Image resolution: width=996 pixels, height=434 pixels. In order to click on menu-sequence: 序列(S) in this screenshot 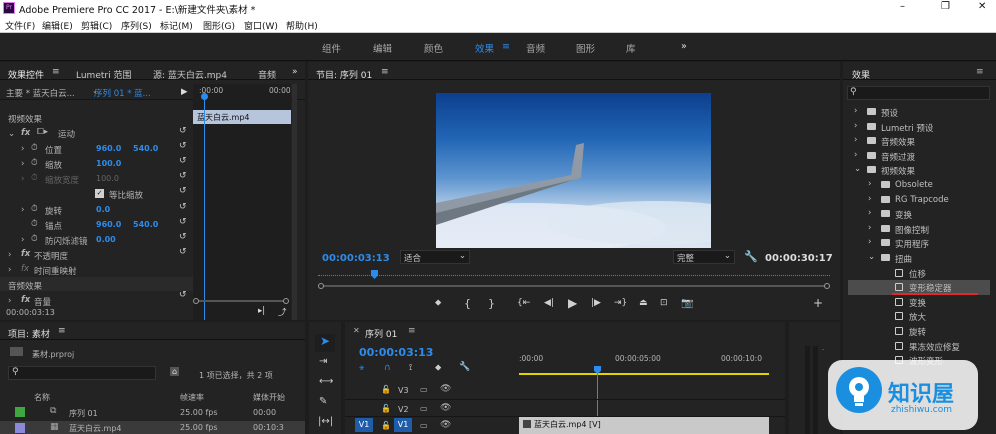, I will do `click(136, 25)`.